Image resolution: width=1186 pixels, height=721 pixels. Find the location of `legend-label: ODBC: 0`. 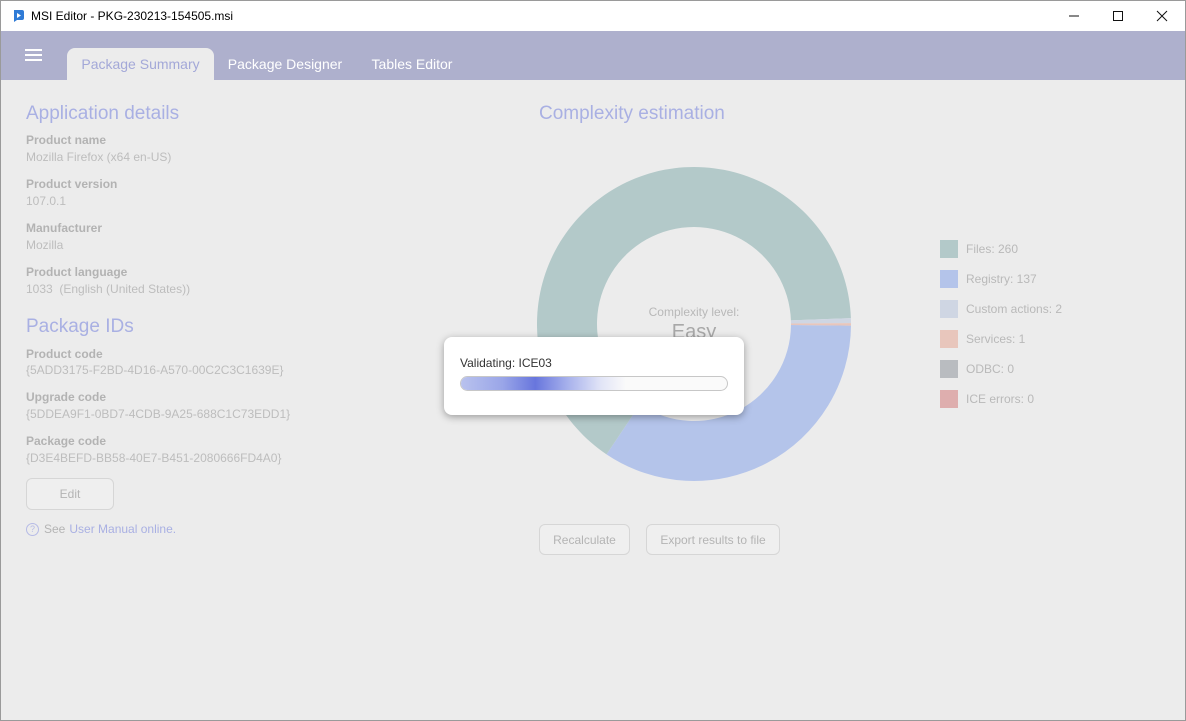

legend-label: ODBC: 0 is located at coordinates (990, 369).